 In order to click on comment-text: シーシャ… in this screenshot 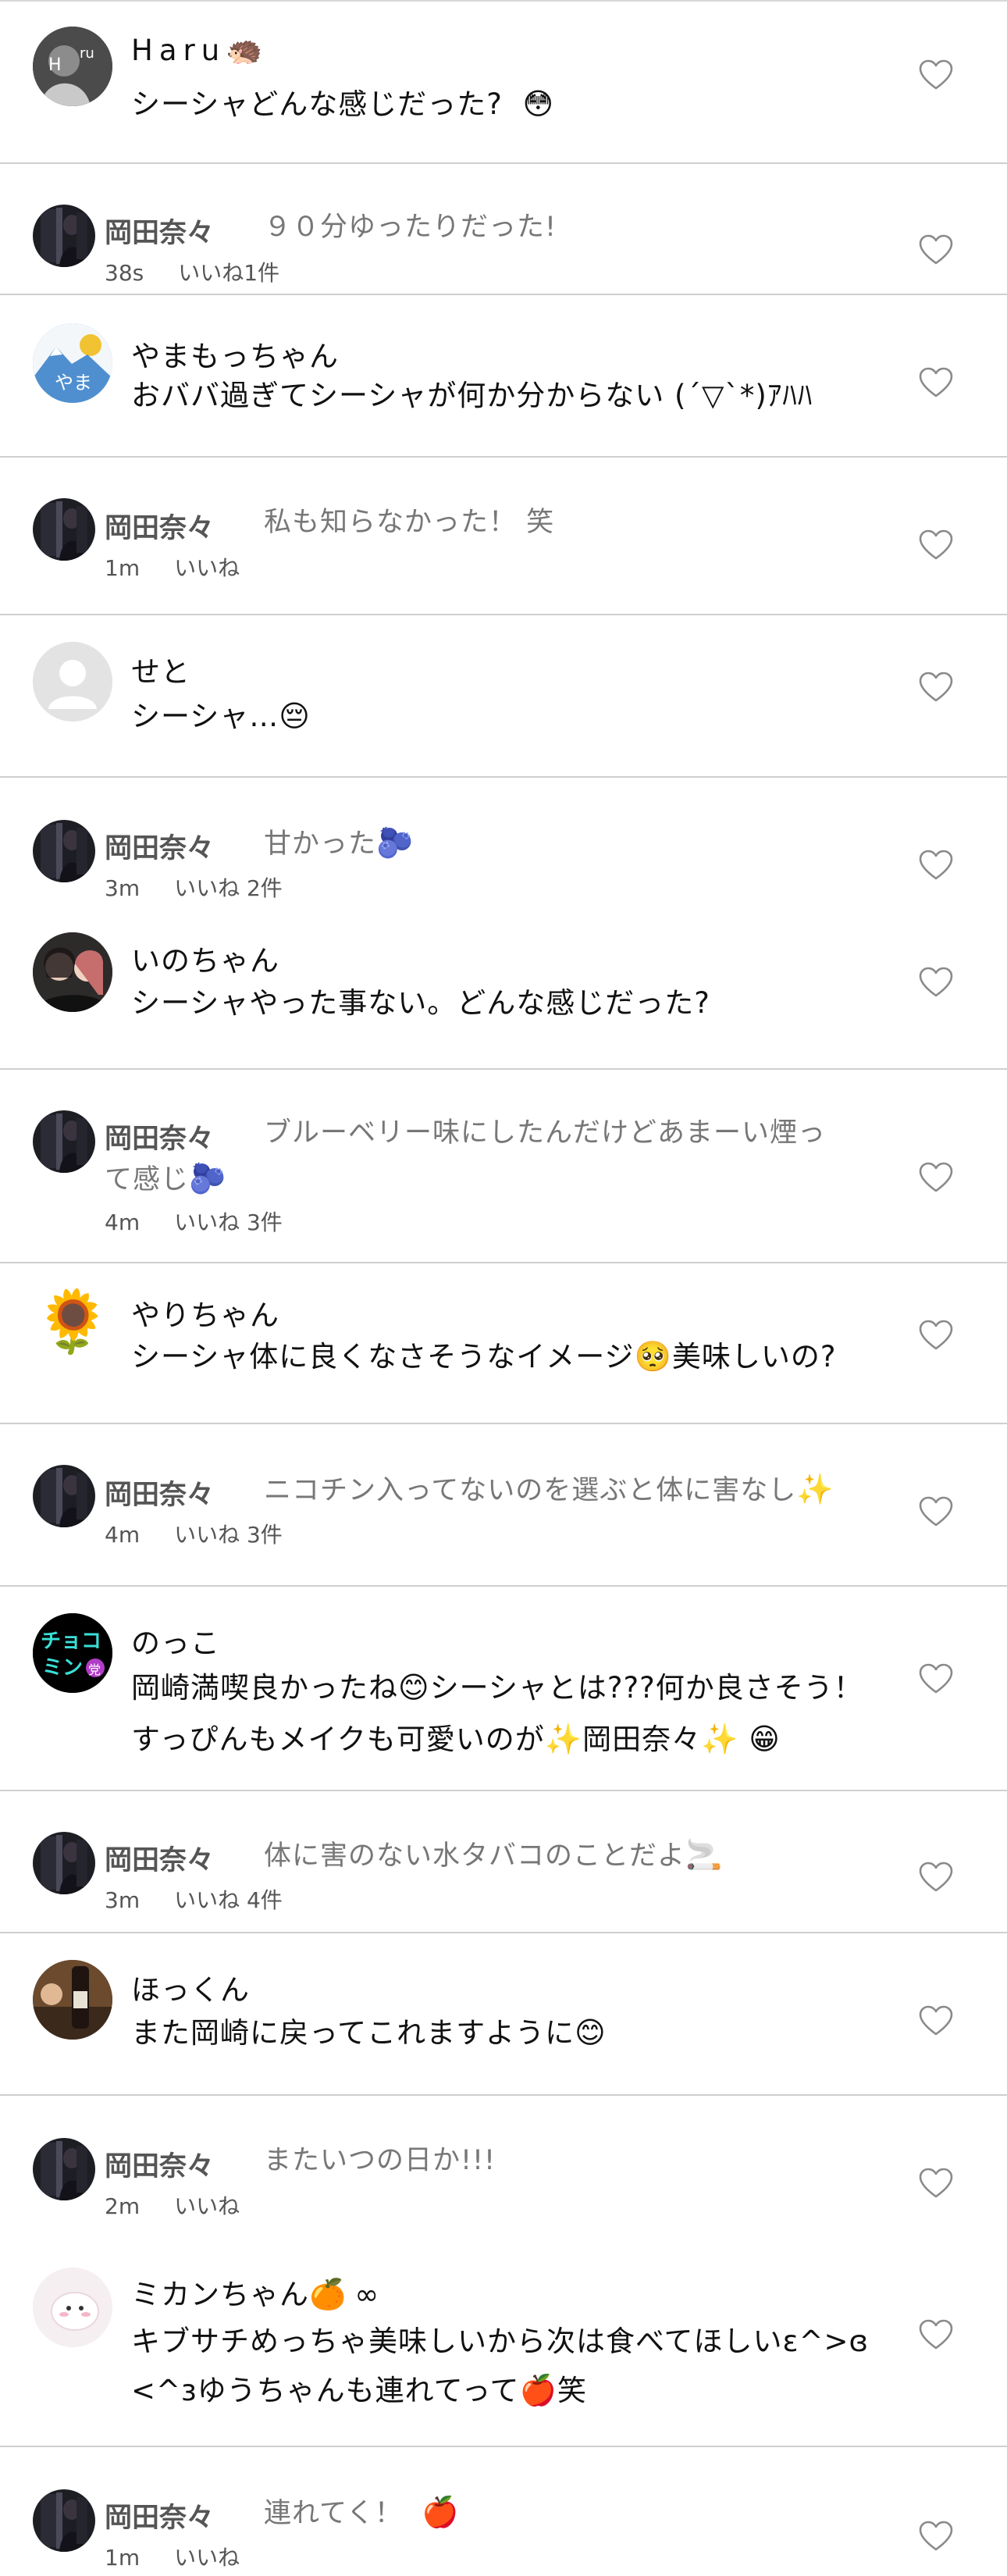, I will do `click(205, 716)`.